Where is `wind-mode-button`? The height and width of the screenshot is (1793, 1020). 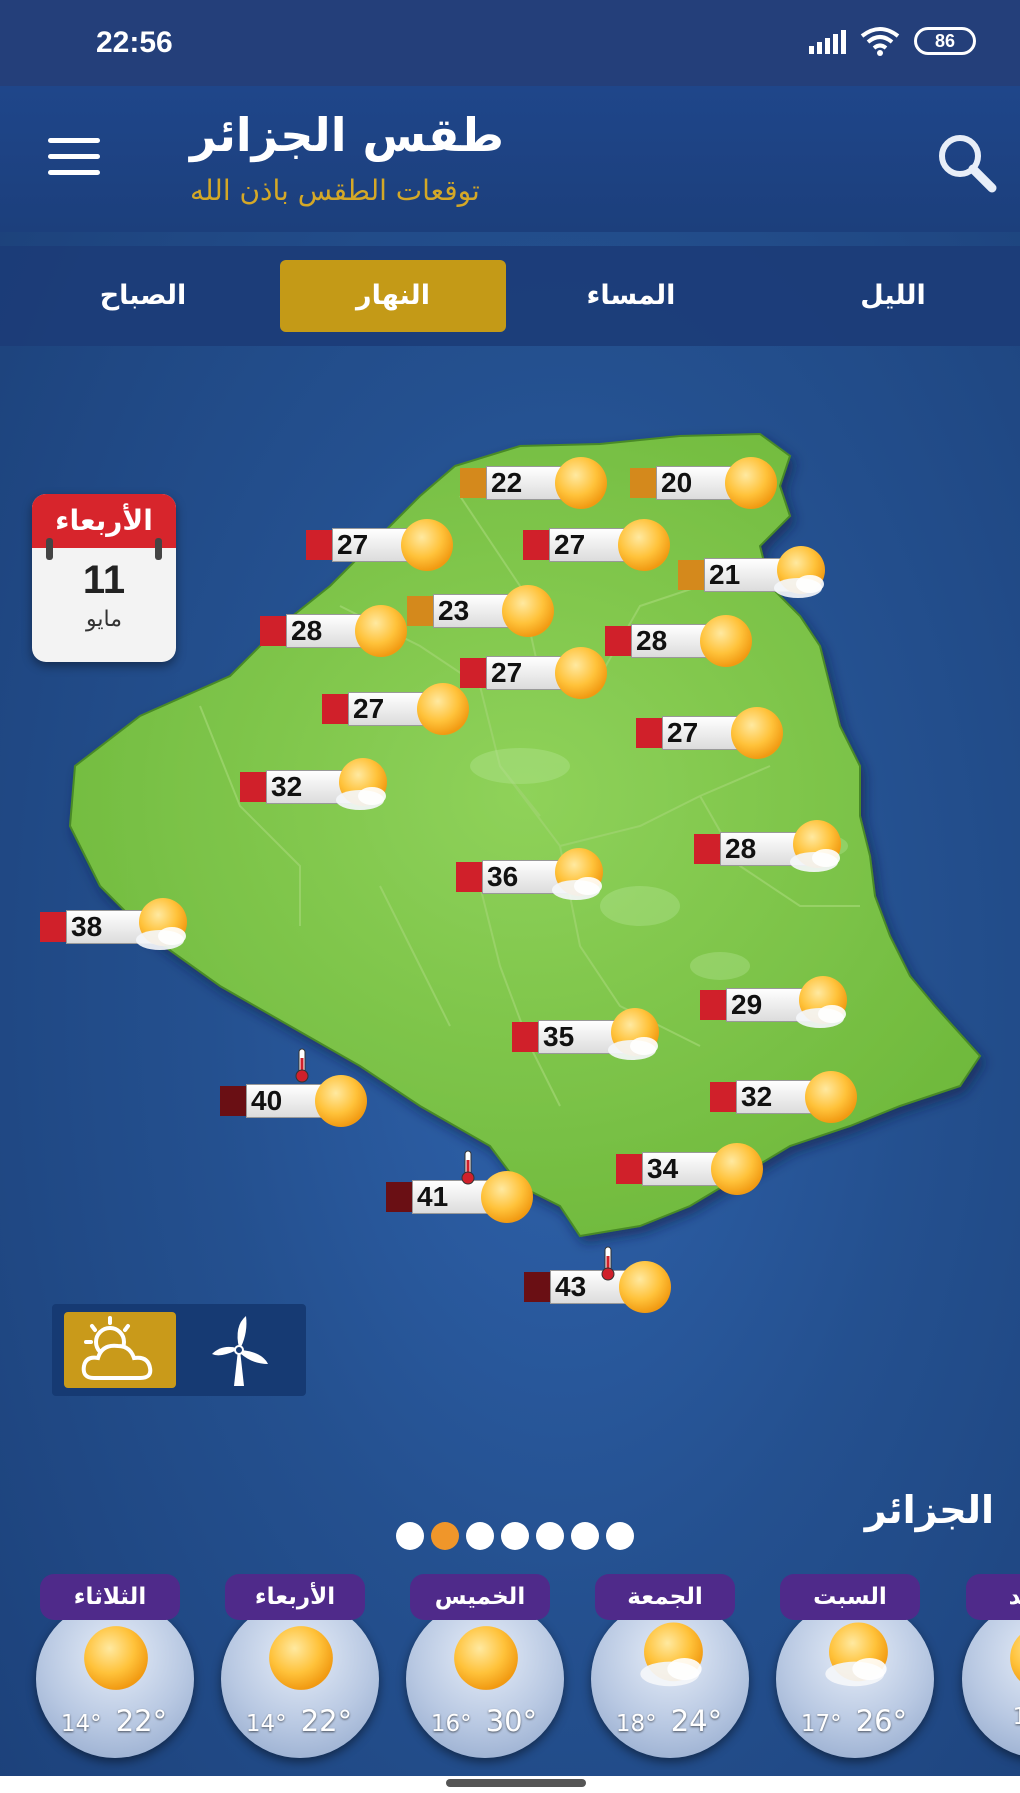 wind-mode-button is located at coordinates (240, 1350).